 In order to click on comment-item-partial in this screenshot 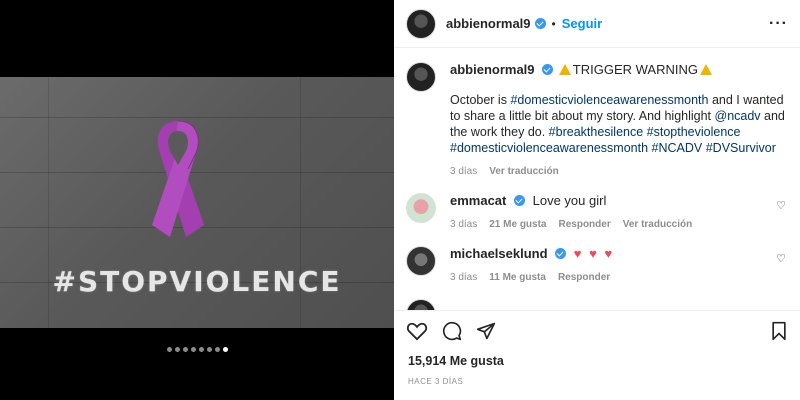, I will do `click(597, 304)`.